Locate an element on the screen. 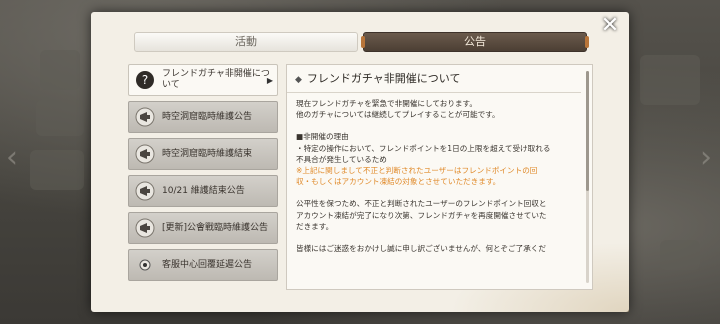 This screenshot has height=324, width=720. notice-item: 10/21 維護結束公告 is located at coordinates (203, 191).